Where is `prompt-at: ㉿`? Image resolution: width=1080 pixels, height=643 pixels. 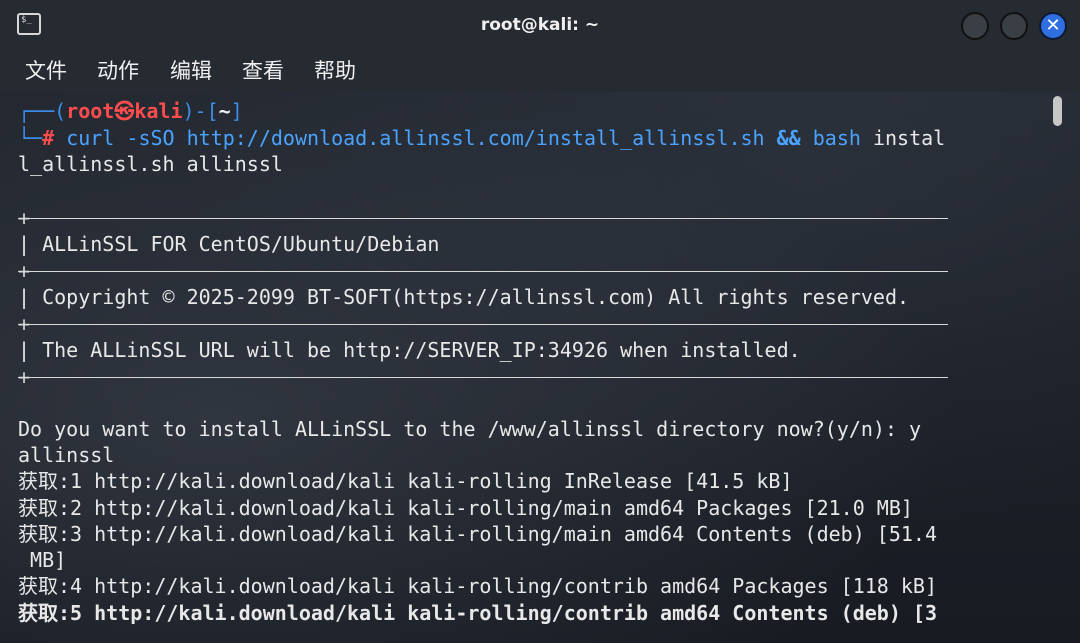
prompt-at: ㉿ is located at coordinates (124, 111).